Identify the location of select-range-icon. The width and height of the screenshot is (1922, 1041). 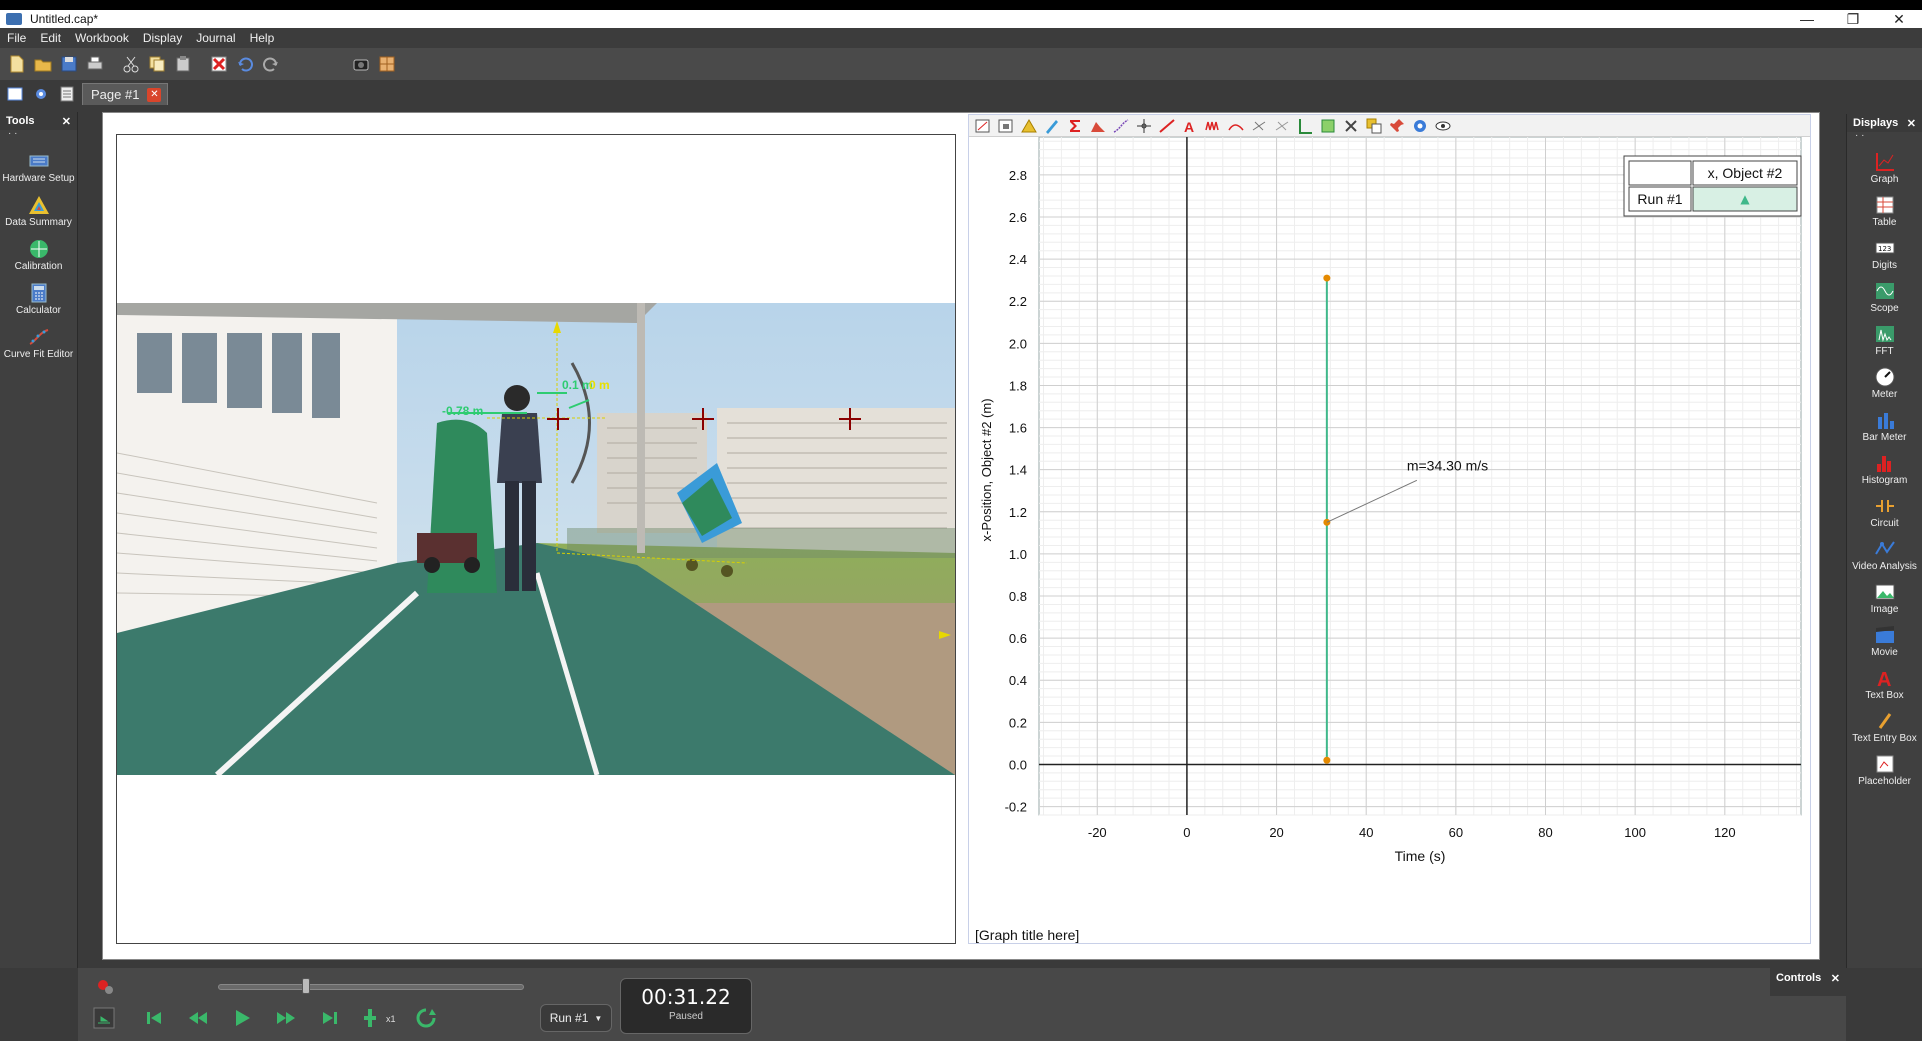
(1006, 126).